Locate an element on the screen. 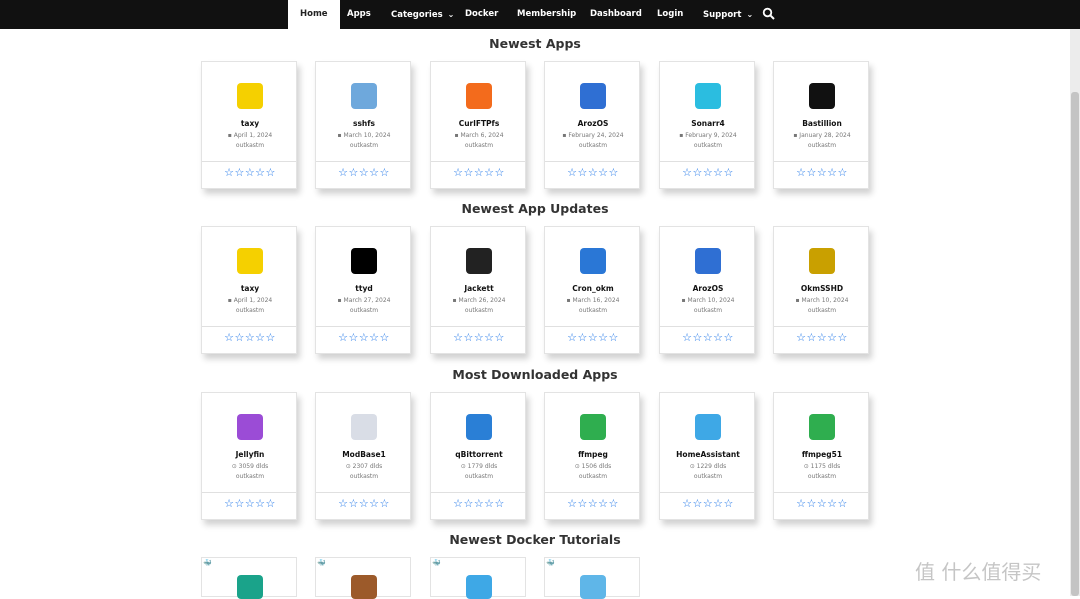 This screenshot has height=599, width=1080. app-card: qBittorrent ⊙ 1779 dlds outkastm ☆☆☆☆☆ is located at coordinates (478, 456).